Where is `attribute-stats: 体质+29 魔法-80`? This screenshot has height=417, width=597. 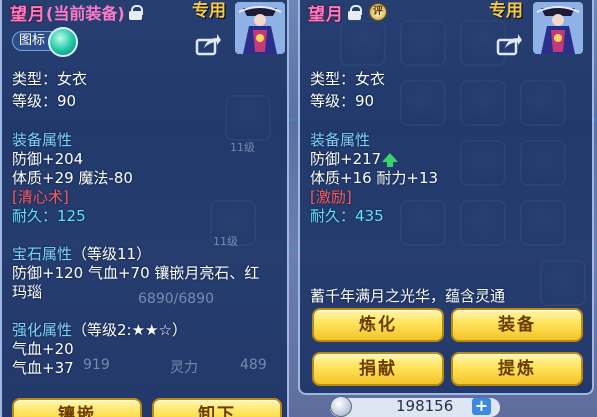 attribute-stats: 体质+29 魔法-80 is located at coordinates (72, 178).